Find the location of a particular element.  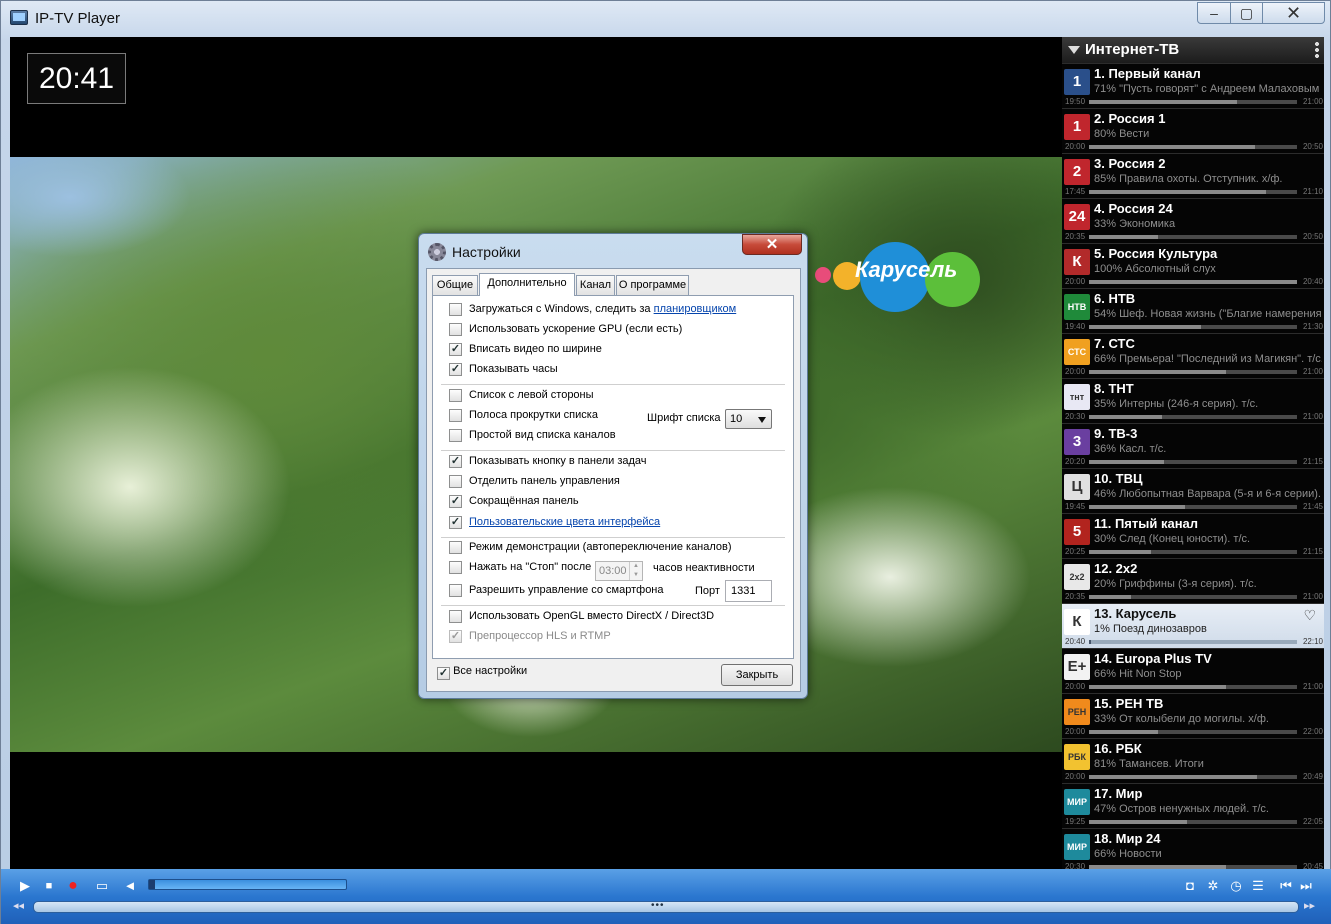

scheduler-link: планировщиком is located at coordinates (695, 309).